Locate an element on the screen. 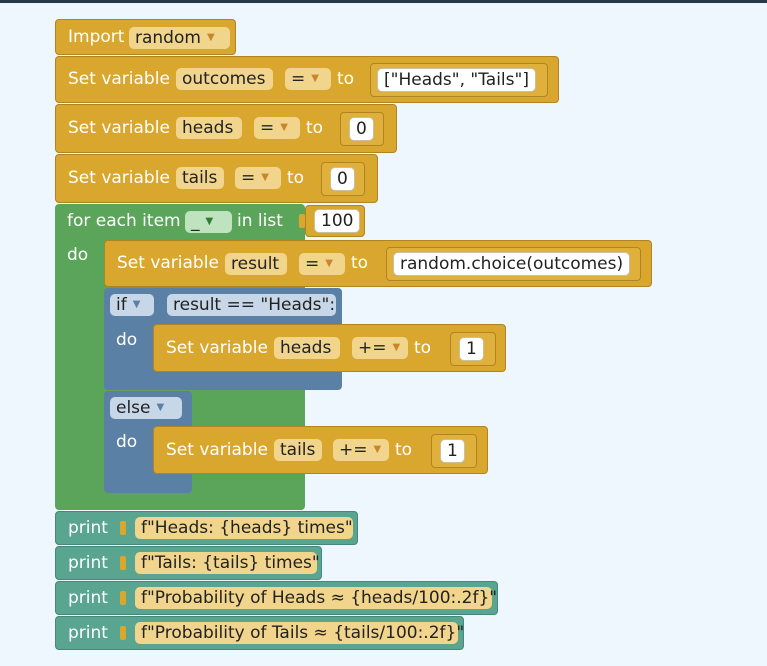 Image resolution: width=767 pixels, height=666 pixels. if-dropdown: if ▼ is located at coordinates (132, 305).